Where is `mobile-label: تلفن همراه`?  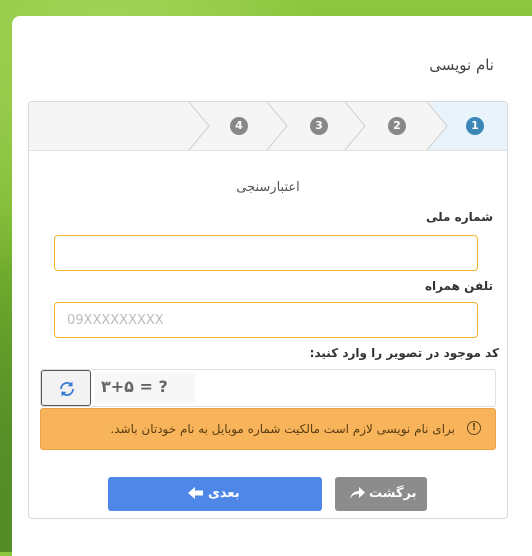 mobile-label: تلفن همراه is located at coordinates (458, 286).